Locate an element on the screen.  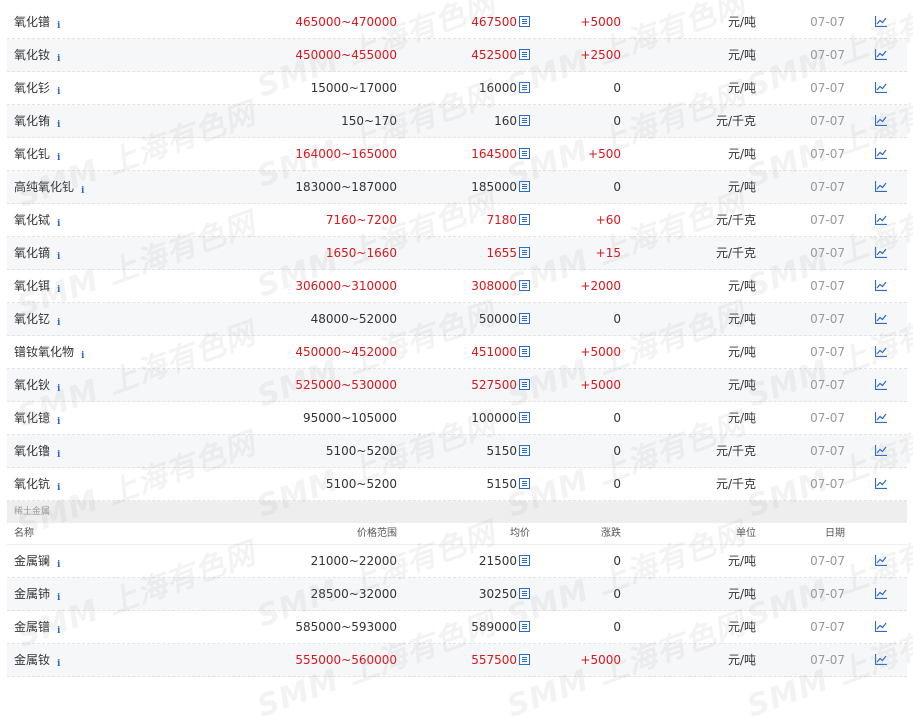
product-name: 金属镨 is located at coordinates (32, 627).